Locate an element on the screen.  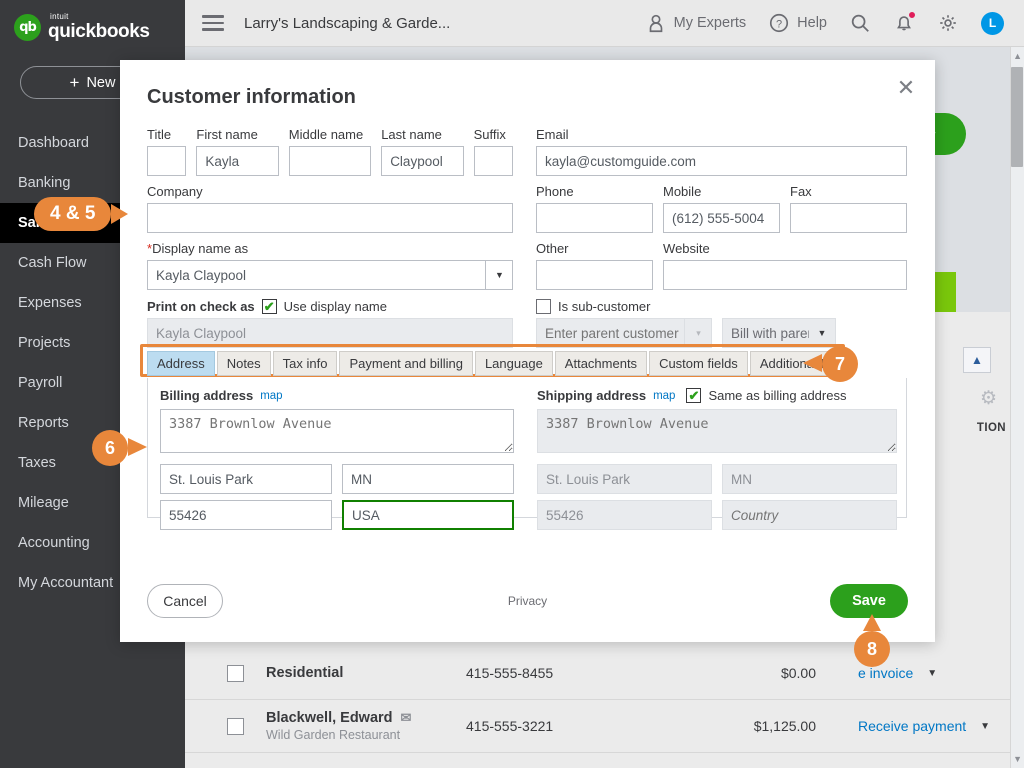
first-name-field-group: First name is located at coordinates (237, 151).